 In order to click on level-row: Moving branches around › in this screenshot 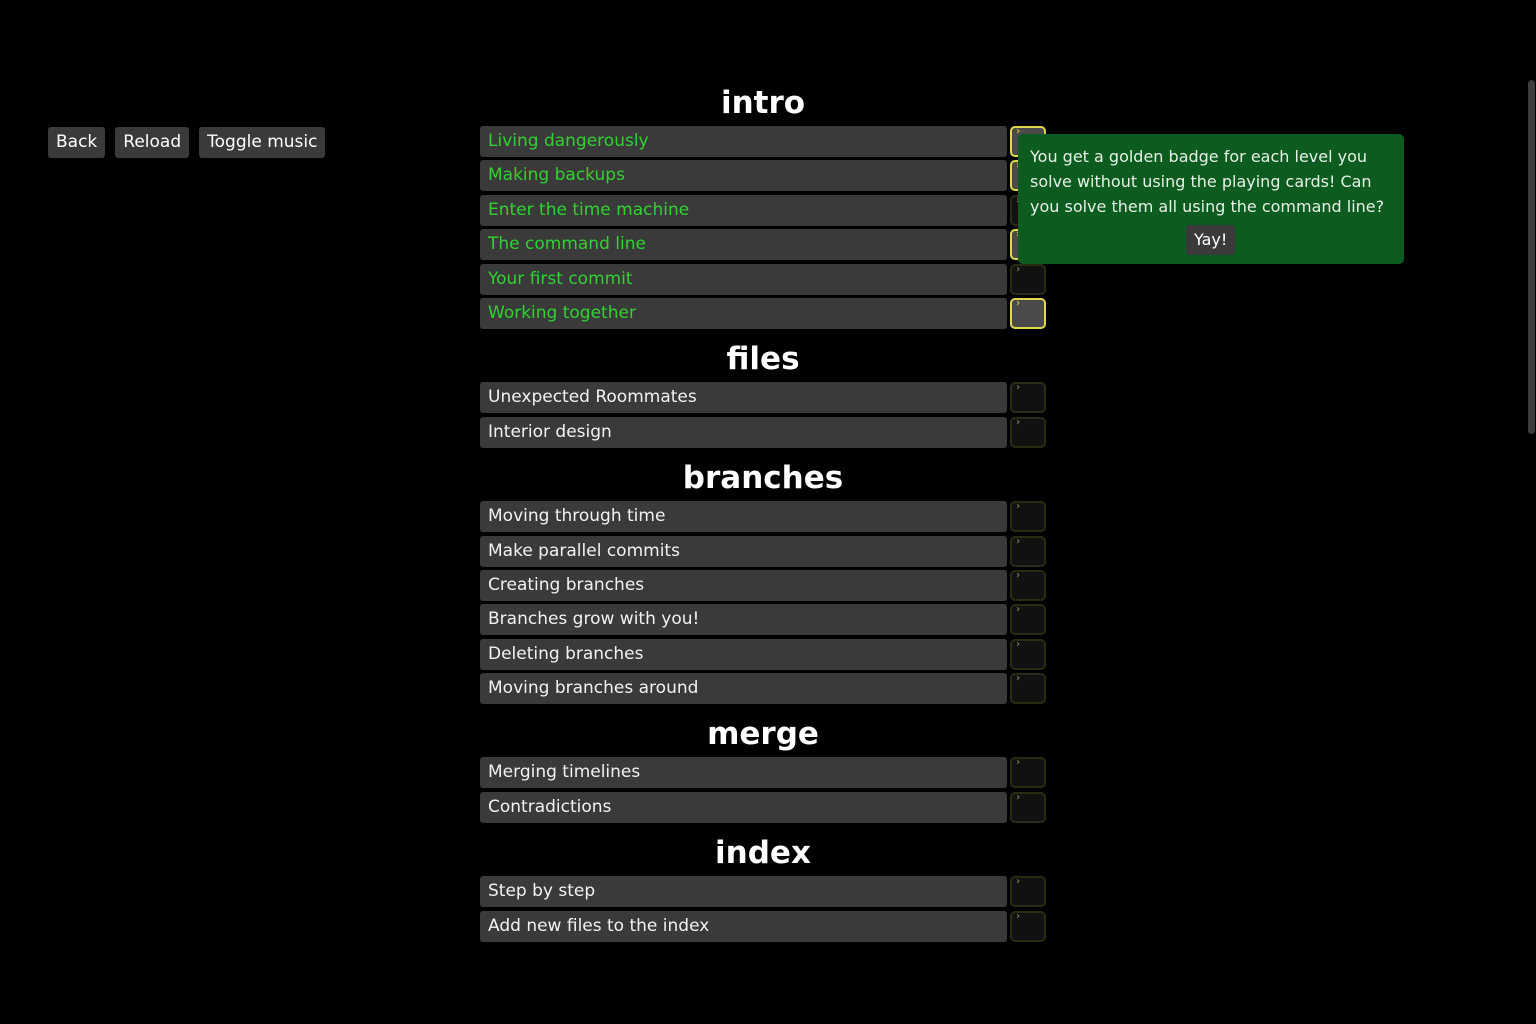, I will do `click(763, 689)`.